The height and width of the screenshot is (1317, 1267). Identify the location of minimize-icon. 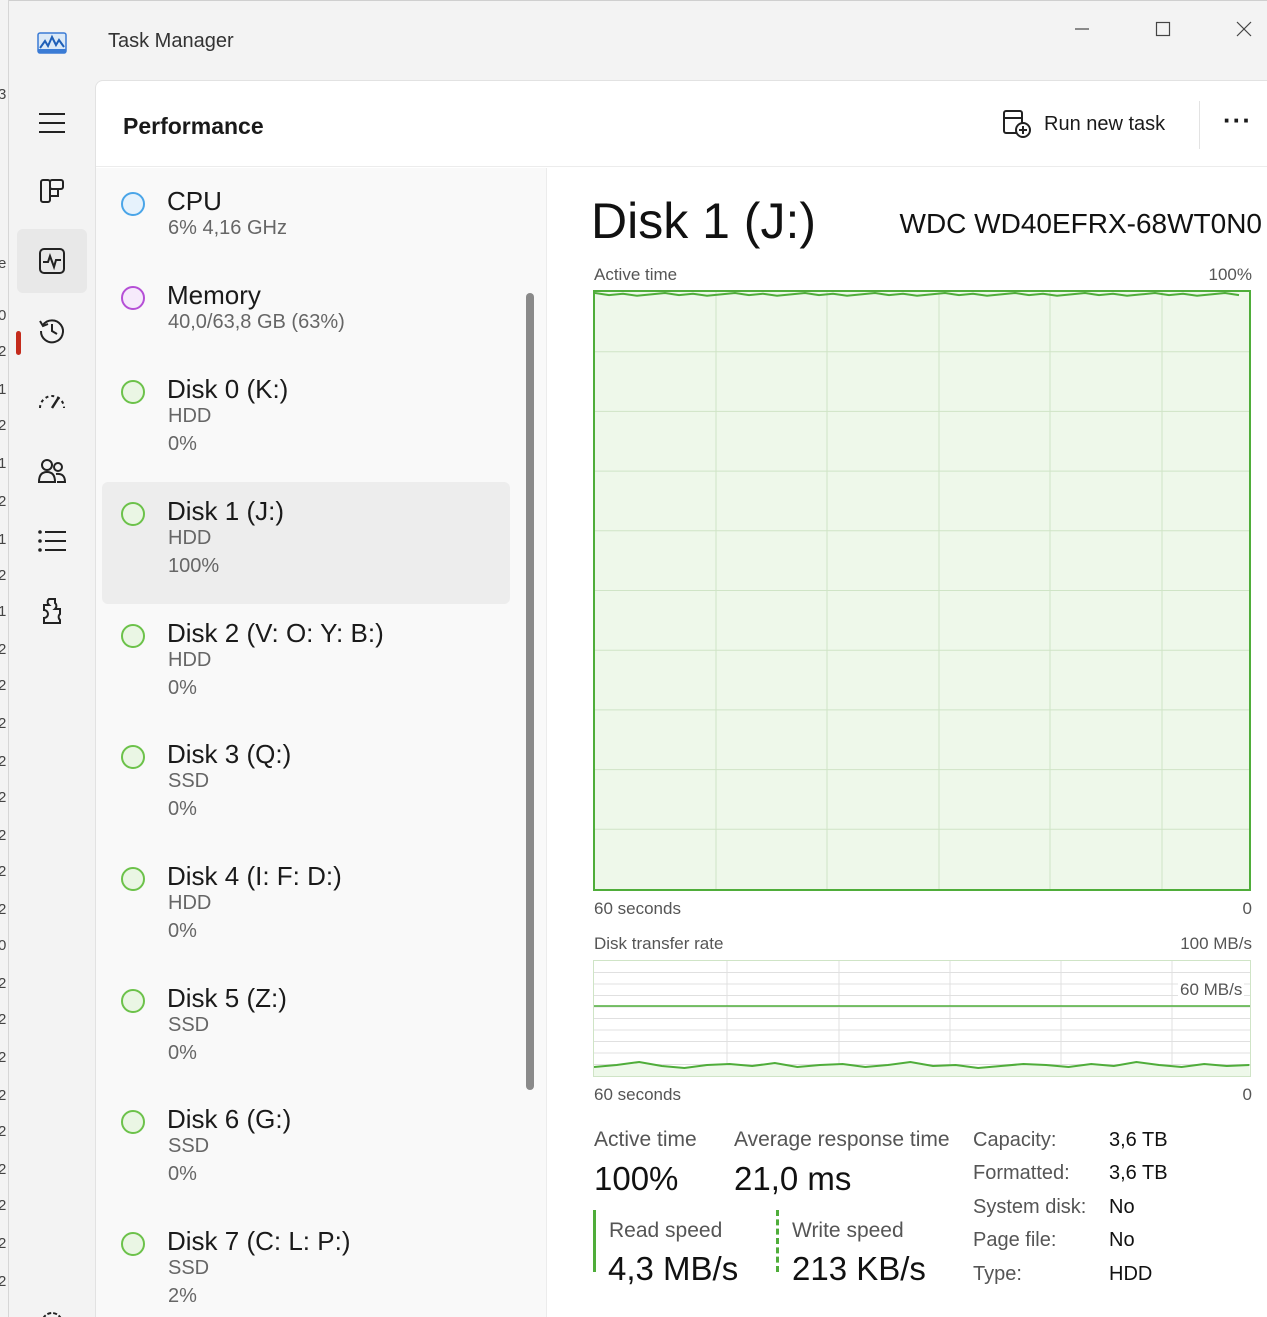
(1082, 29).